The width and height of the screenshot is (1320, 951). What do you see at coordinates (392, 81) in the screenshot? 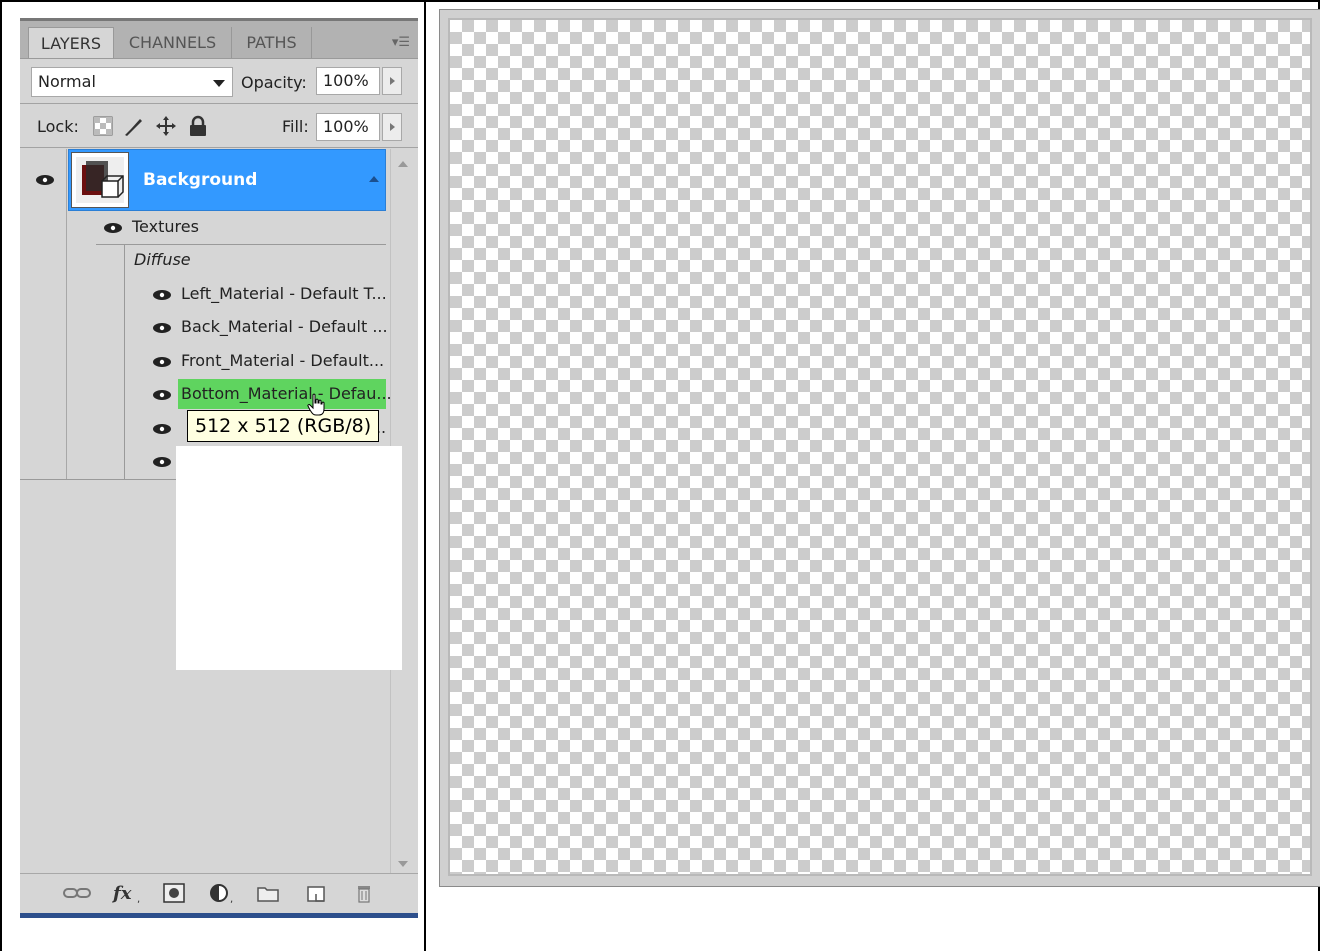
I see `opacity-slider-button` at bounding box center [392, 81].